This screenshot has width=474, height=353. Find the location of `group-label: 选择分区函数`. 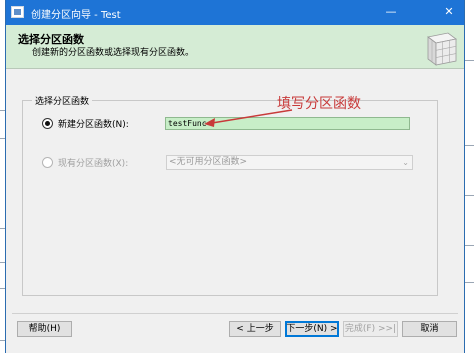

group-label: 选择分区函数 is located at coordinates (62, 100).